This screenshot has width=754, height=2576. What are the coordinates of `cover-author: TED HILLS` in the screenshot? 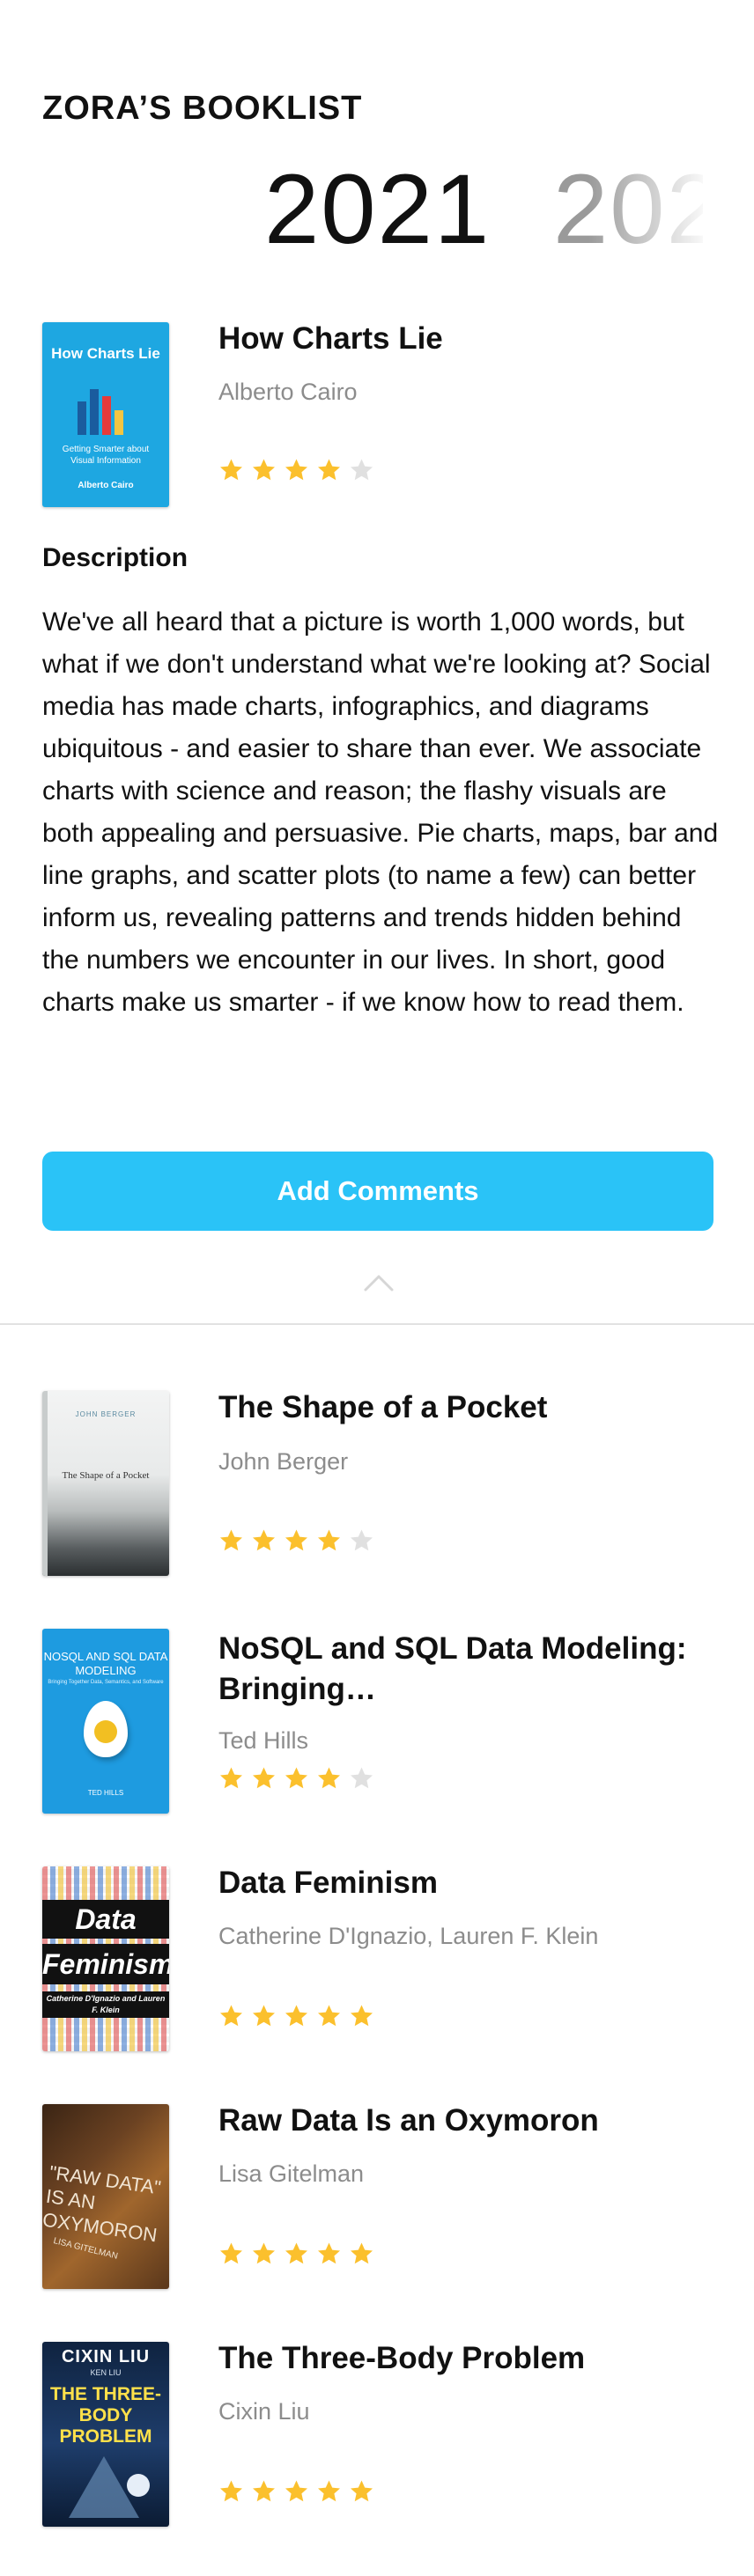 It's located at (105, 1793).